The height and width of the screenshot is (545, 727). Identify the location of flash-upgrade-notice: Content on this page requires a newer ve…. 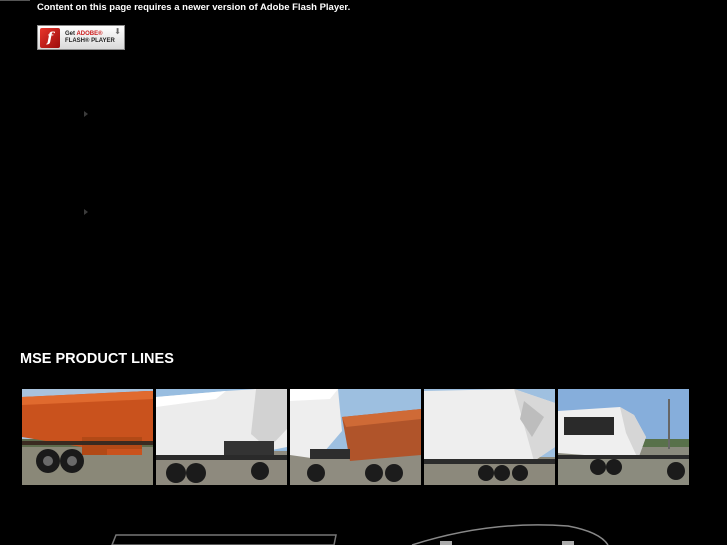
(194, 7).